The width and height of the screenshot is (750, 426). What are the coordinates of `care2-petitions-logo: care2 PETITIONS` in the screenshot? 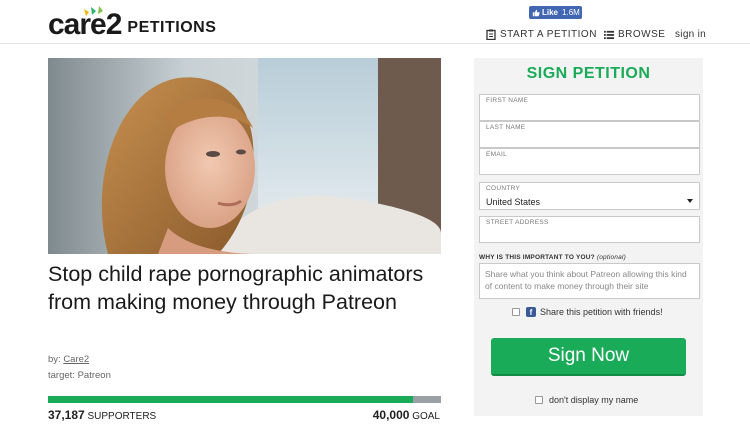 It's located at (132, 23).